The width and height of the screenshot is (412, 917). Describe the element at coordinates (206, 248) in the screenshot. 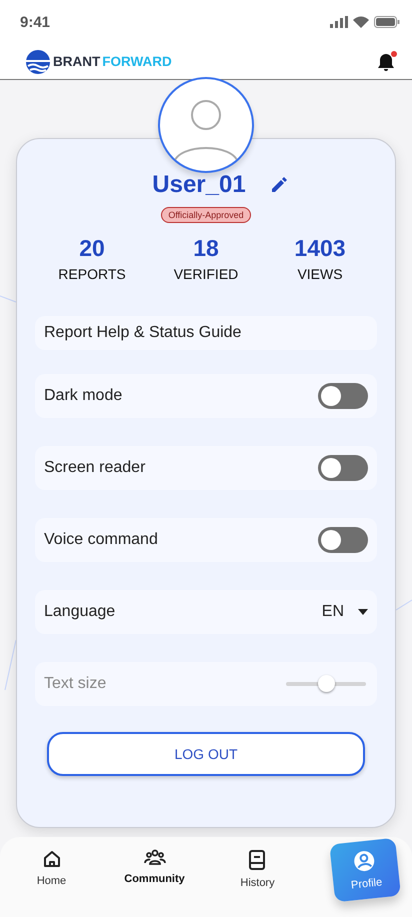

I see `stat-value: 18` at that location.